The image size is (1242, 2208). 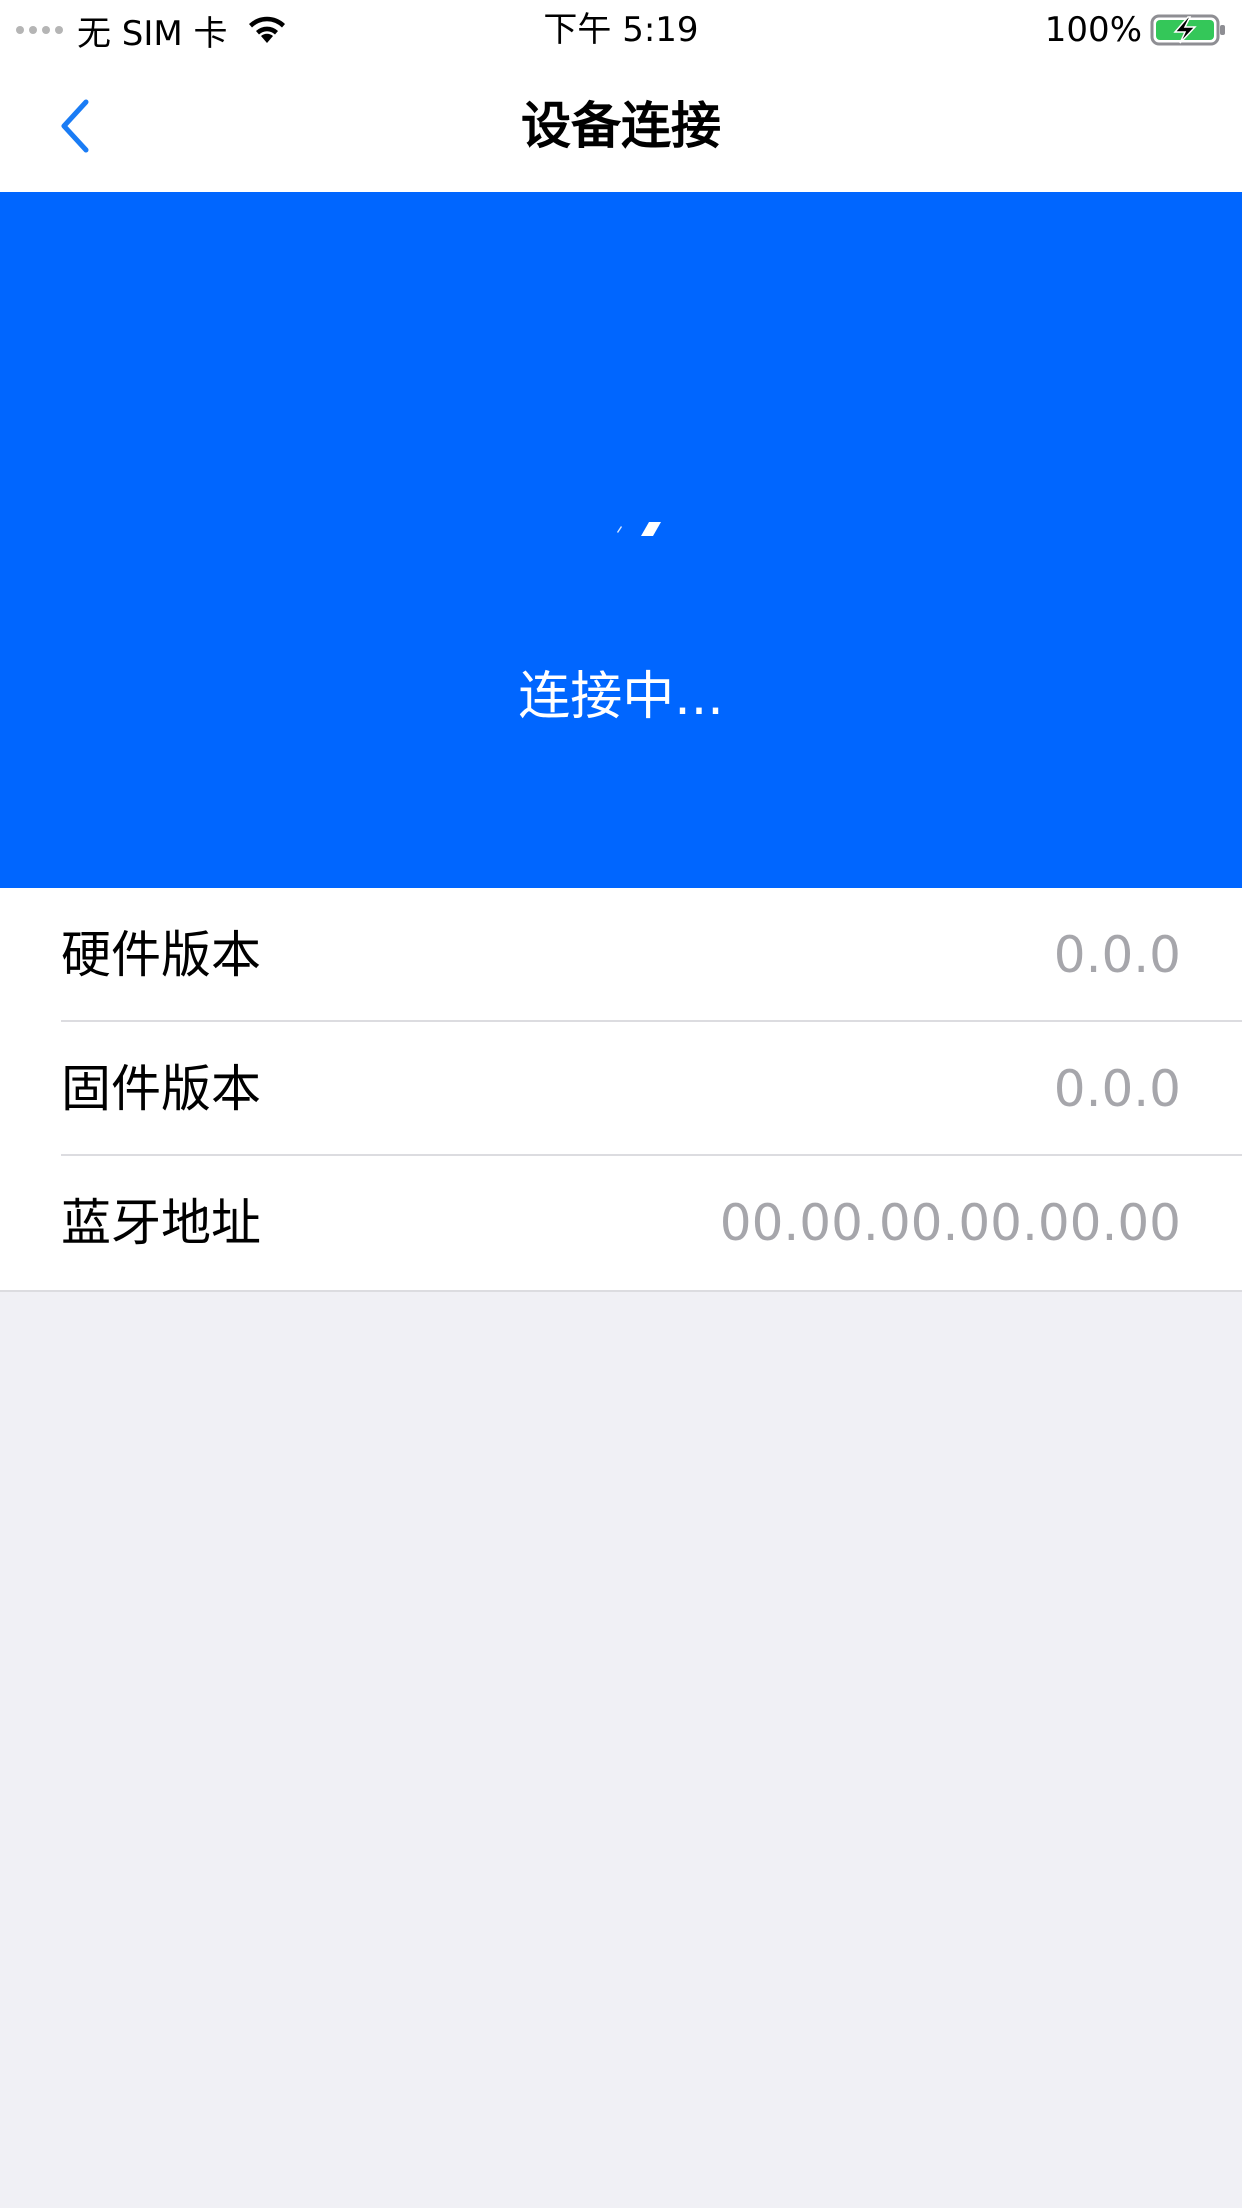 What do you see at coordinates (639, 529) in the screenshot?
I see `loading-spinner-icon` at bounding box center [639, 529].